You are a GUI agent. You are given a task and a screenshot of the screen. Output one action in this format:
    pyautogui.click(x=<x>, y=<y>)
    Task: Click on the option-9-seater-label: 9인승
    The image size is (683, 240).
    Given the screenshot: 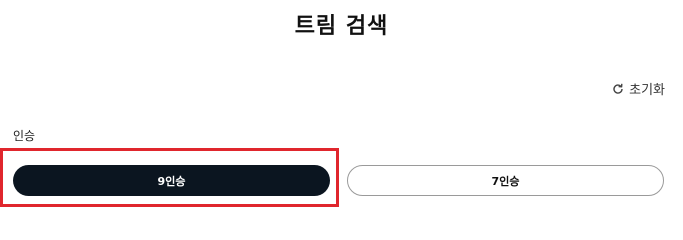 What is the action you would take?
    pyautogui.click(x=171, y=181)
    